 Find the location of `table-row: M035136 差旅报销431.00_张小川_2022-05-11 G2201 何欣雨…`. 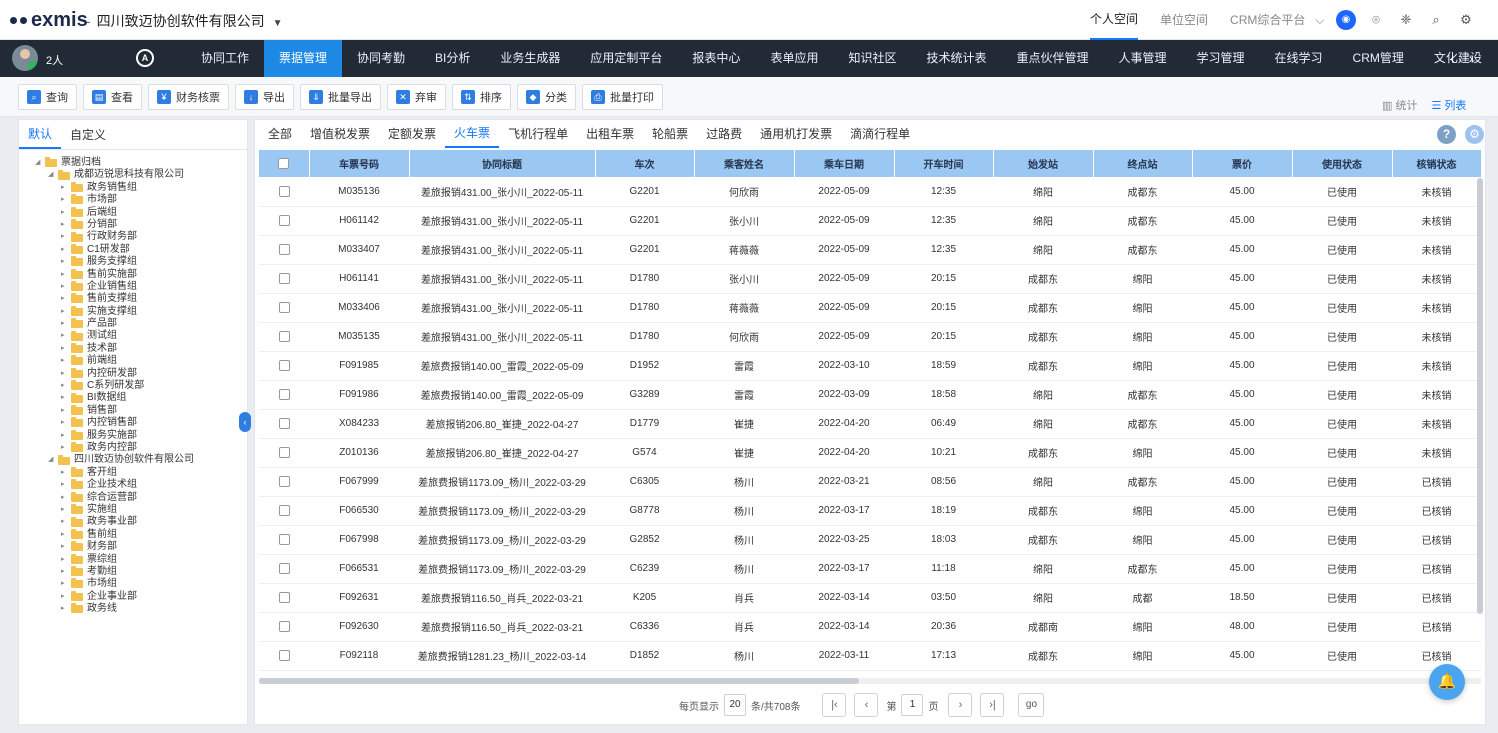

table-row: M035136 差旅报销431.00_张小川_2022-05-11 G2201 何欣雨… is located at coordinates (870, 192).